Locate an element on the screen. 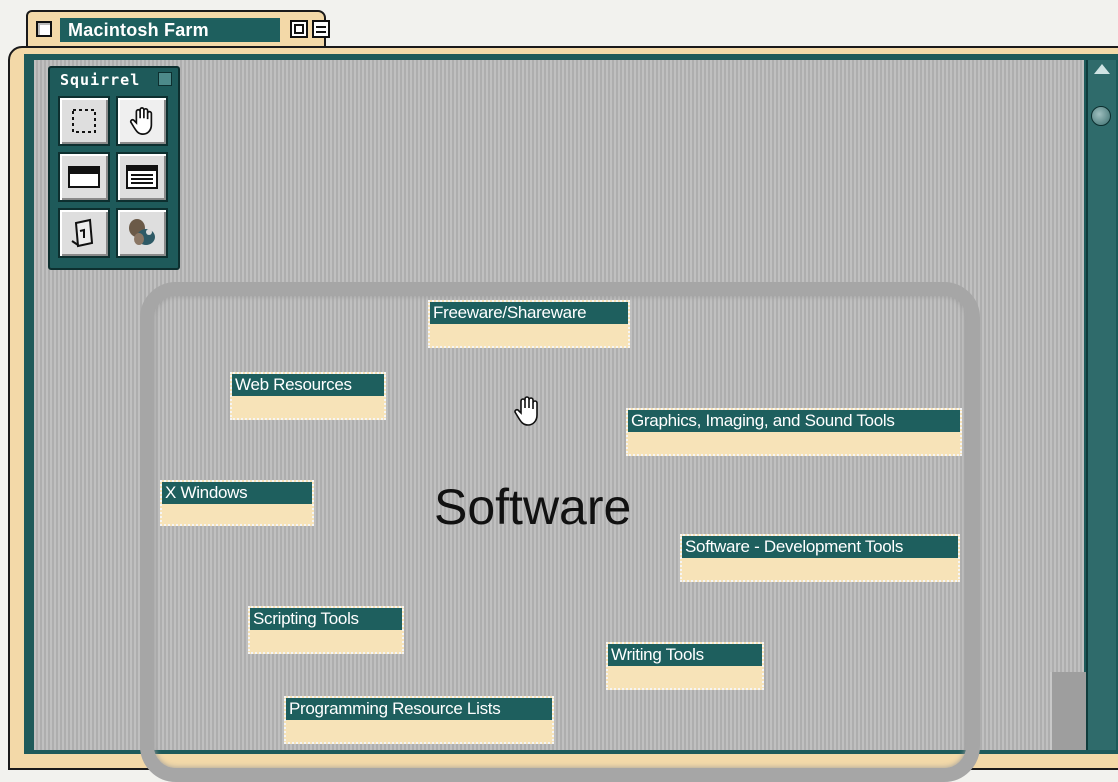  palette-close-button is located at coordinates (165, 79).